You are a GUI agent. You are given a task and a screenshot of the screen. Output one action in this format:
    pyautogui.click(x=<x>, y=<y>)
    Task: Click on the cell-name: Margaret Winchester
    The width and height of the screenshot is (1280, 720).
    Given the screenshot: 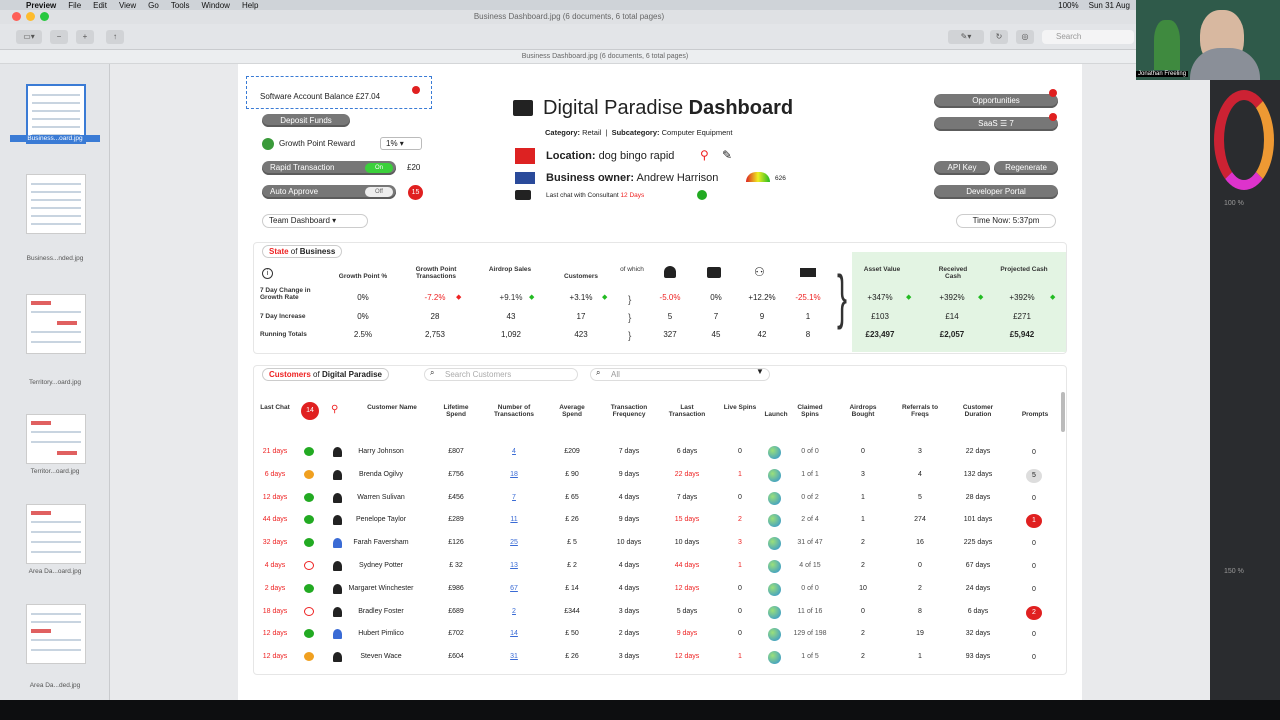 What is the action you would take?
    pyautogui.click(x=381, y=588)
    